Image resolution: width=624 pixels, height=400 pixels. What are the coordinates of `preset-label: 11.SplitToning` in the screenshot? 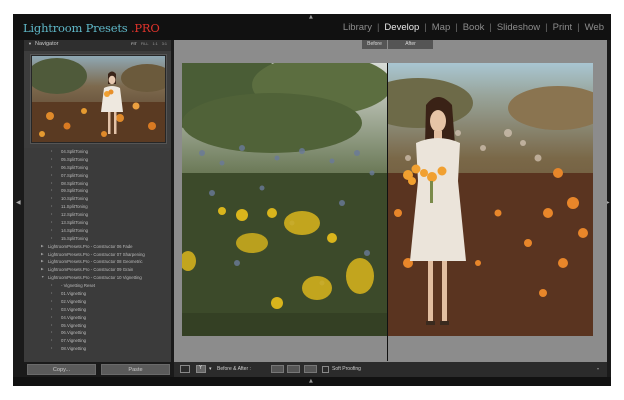 It's located at (74, 207).